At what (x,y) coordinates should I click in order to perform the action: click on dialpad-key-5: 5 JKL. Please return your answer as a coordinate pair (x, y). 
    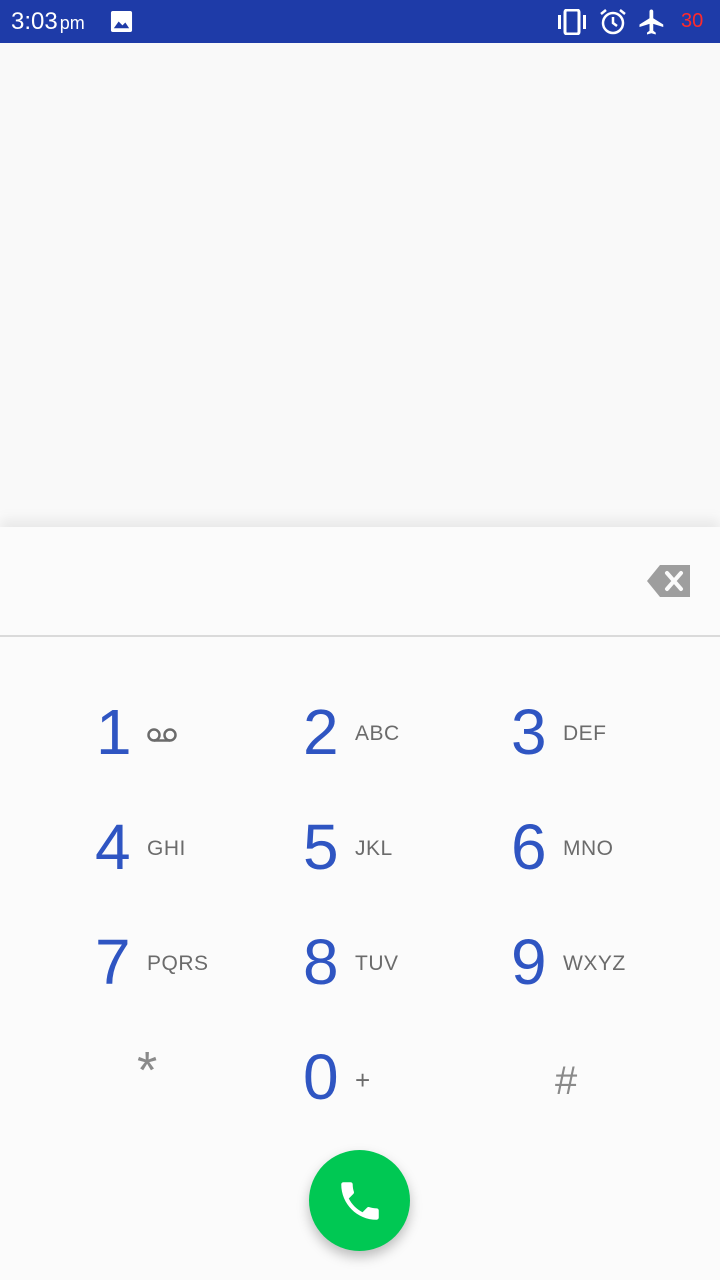
    Looking at the image, I should click on (400, 852).